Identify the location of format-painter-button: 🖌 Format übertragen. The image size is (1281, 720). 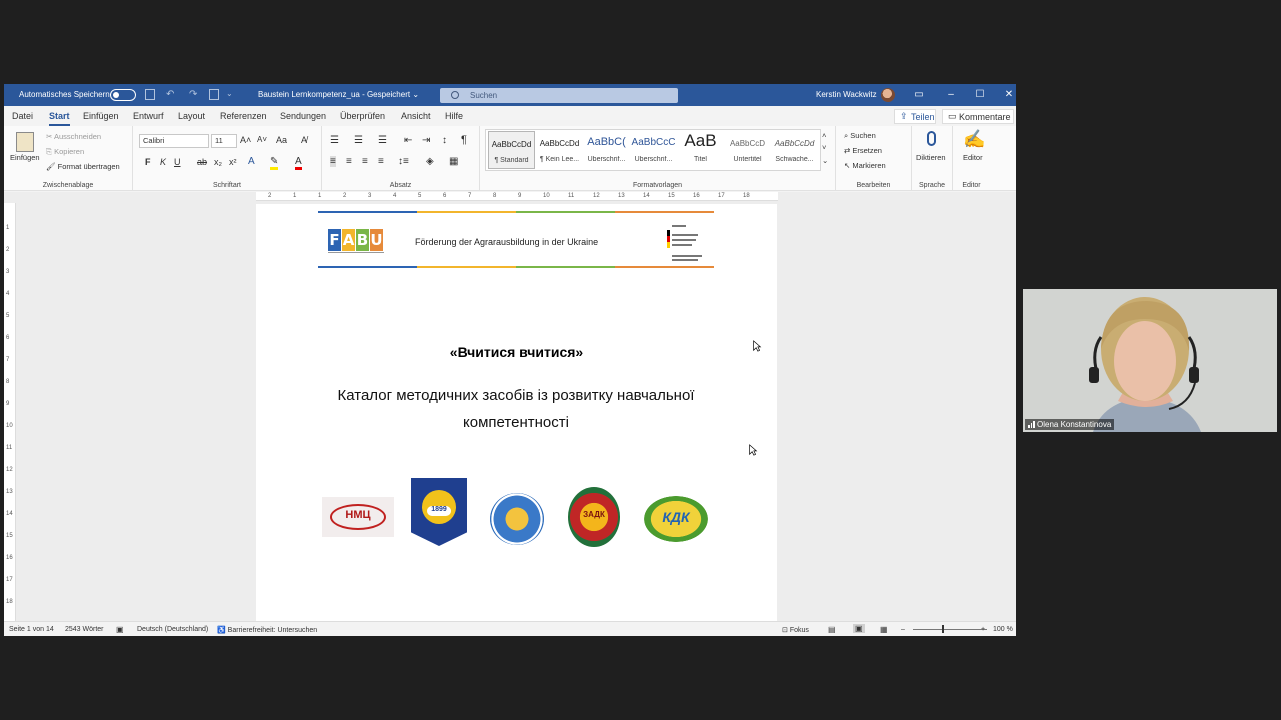
(83, 166).